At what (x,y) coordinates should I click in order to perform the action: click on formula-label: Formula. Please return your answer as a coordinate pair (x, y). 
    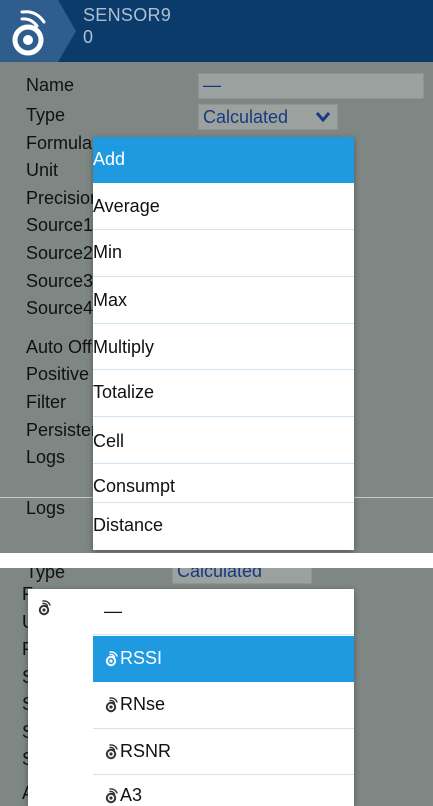
    Looking at the image, I should click on (59, 143).